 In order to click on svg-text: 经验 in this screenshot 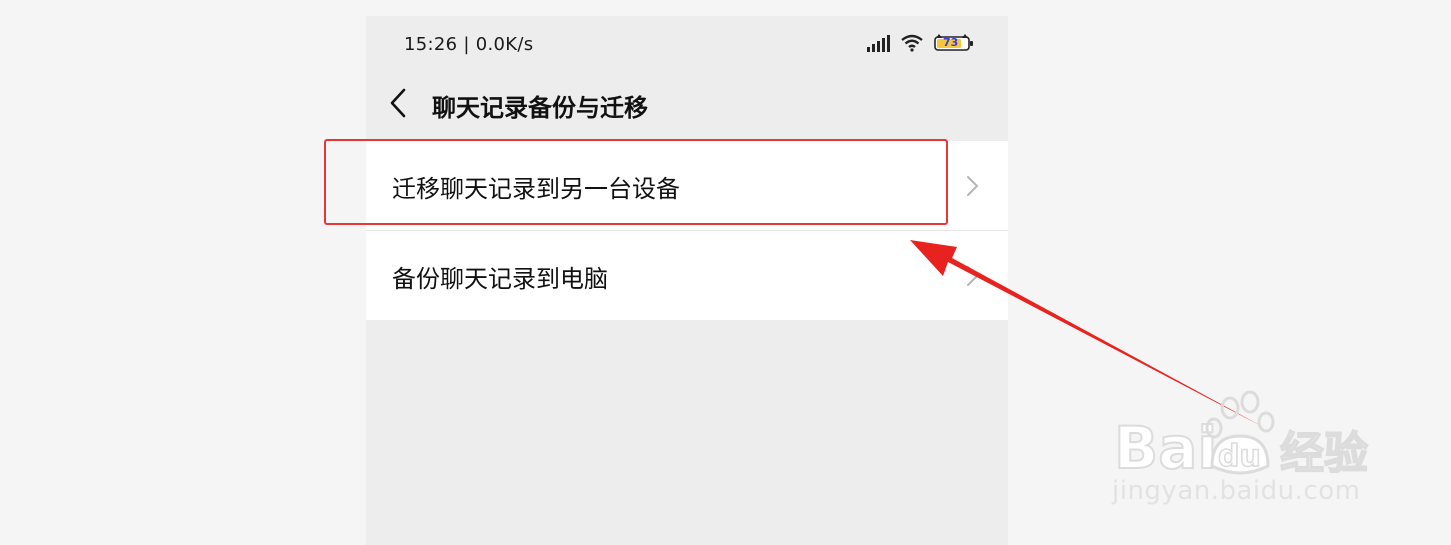, I will do `click(1324, 453)`.